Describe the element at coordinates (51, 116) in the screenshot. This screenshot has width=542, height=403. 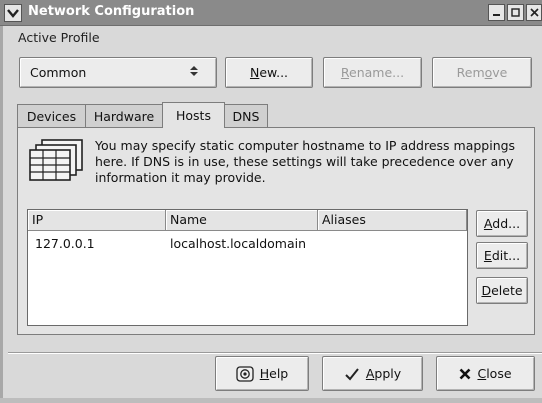
I see `tab-devices: Devices` at that location.